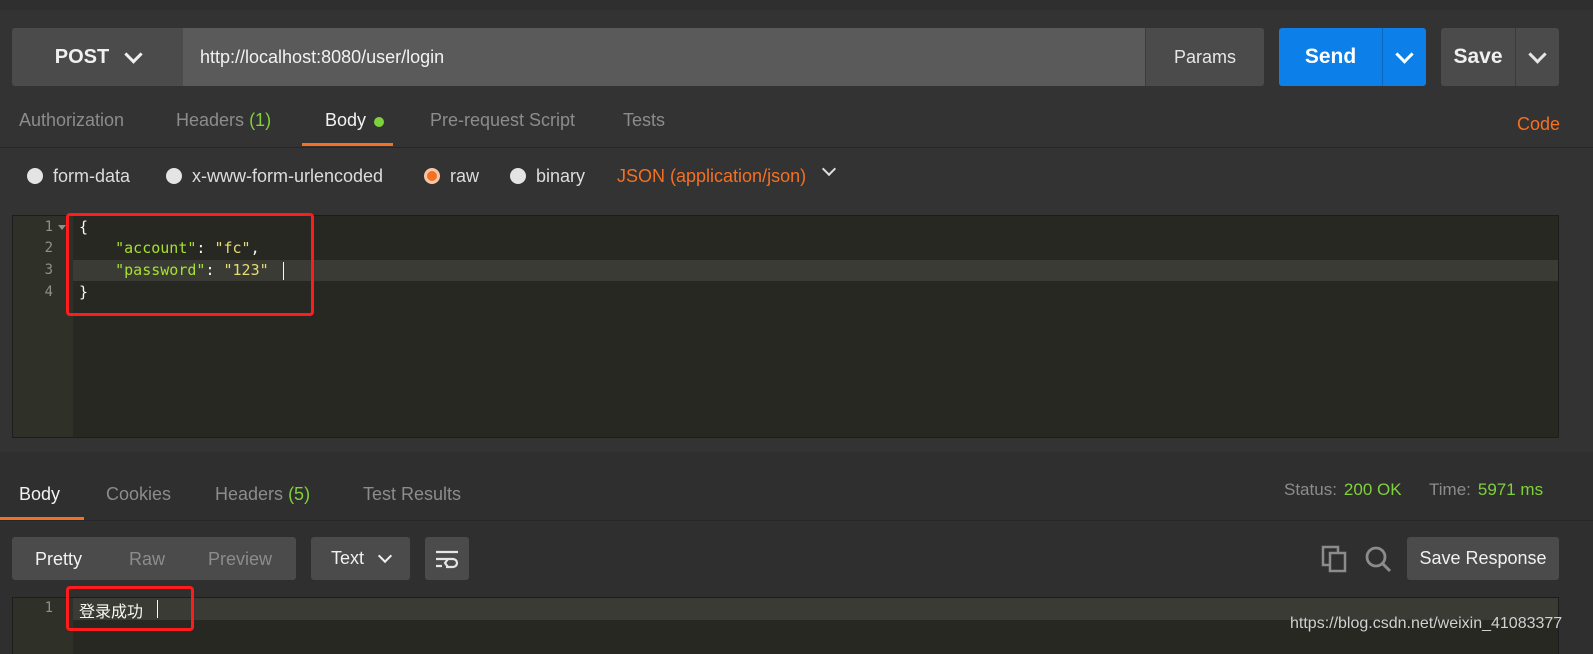 This screenshot has height=654, width=1593. I want to click on response-tab-headers: Headers (5), so click(262, 494).